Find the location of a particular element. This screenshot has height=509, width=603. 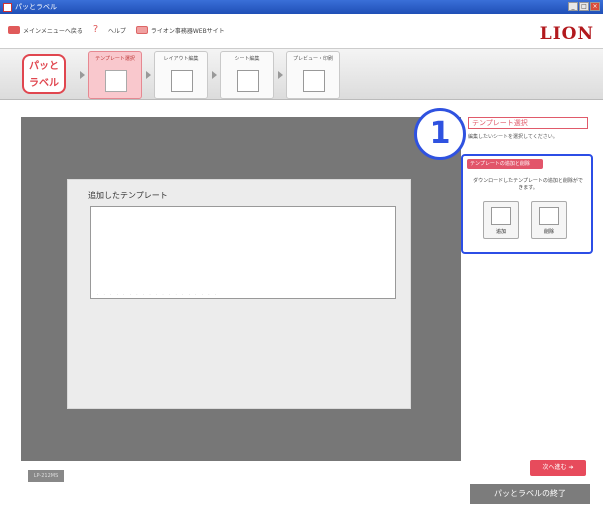

delete-template-button: 削除 is located at coordinates (549, 220).